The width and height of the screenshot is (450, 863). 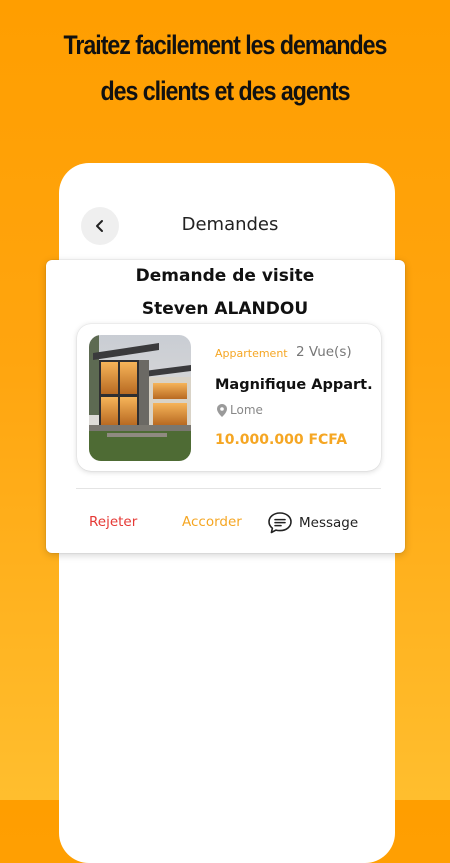 I want to click on property-location: Lome, so click(x=240, y=410).